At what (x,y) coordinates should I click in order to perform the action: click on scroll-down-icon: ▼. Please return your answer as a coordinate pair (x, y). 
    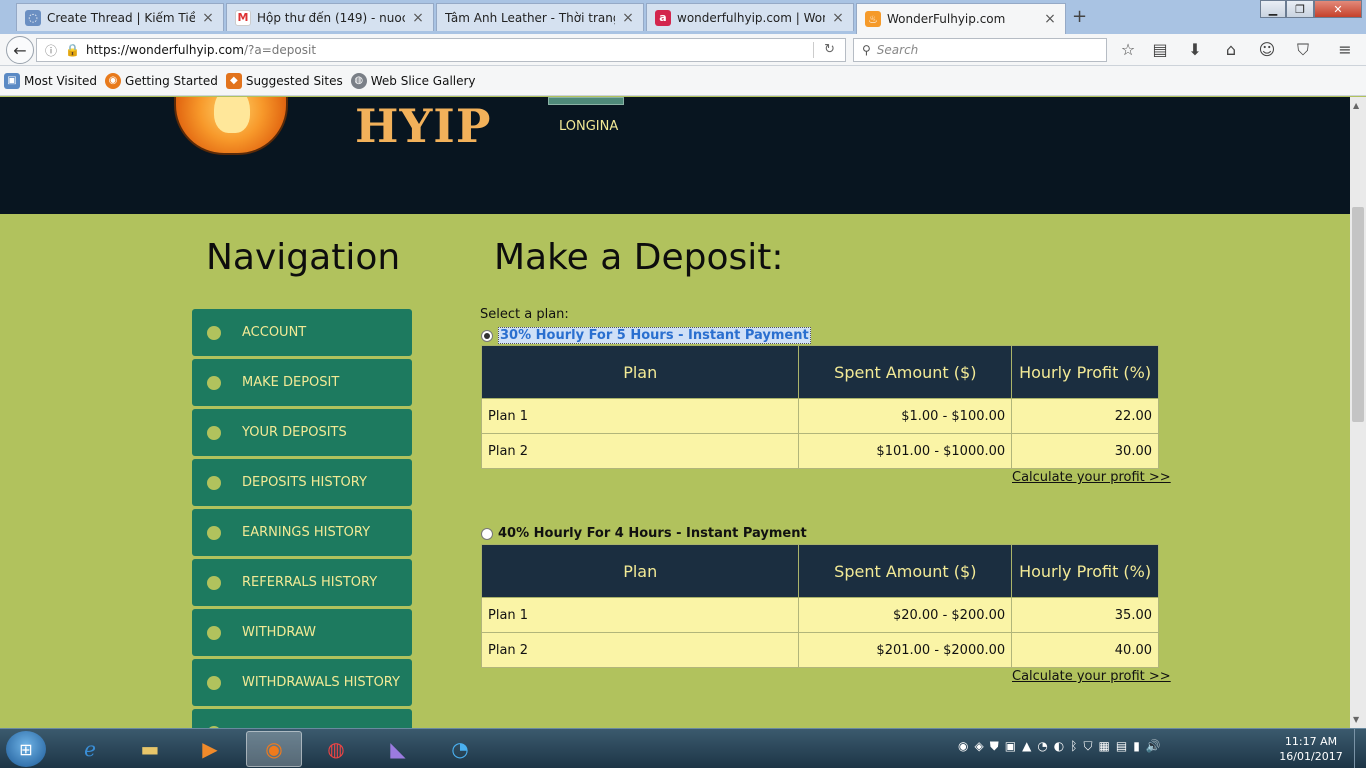
    Looking at the image, I should click on (1356, 719).